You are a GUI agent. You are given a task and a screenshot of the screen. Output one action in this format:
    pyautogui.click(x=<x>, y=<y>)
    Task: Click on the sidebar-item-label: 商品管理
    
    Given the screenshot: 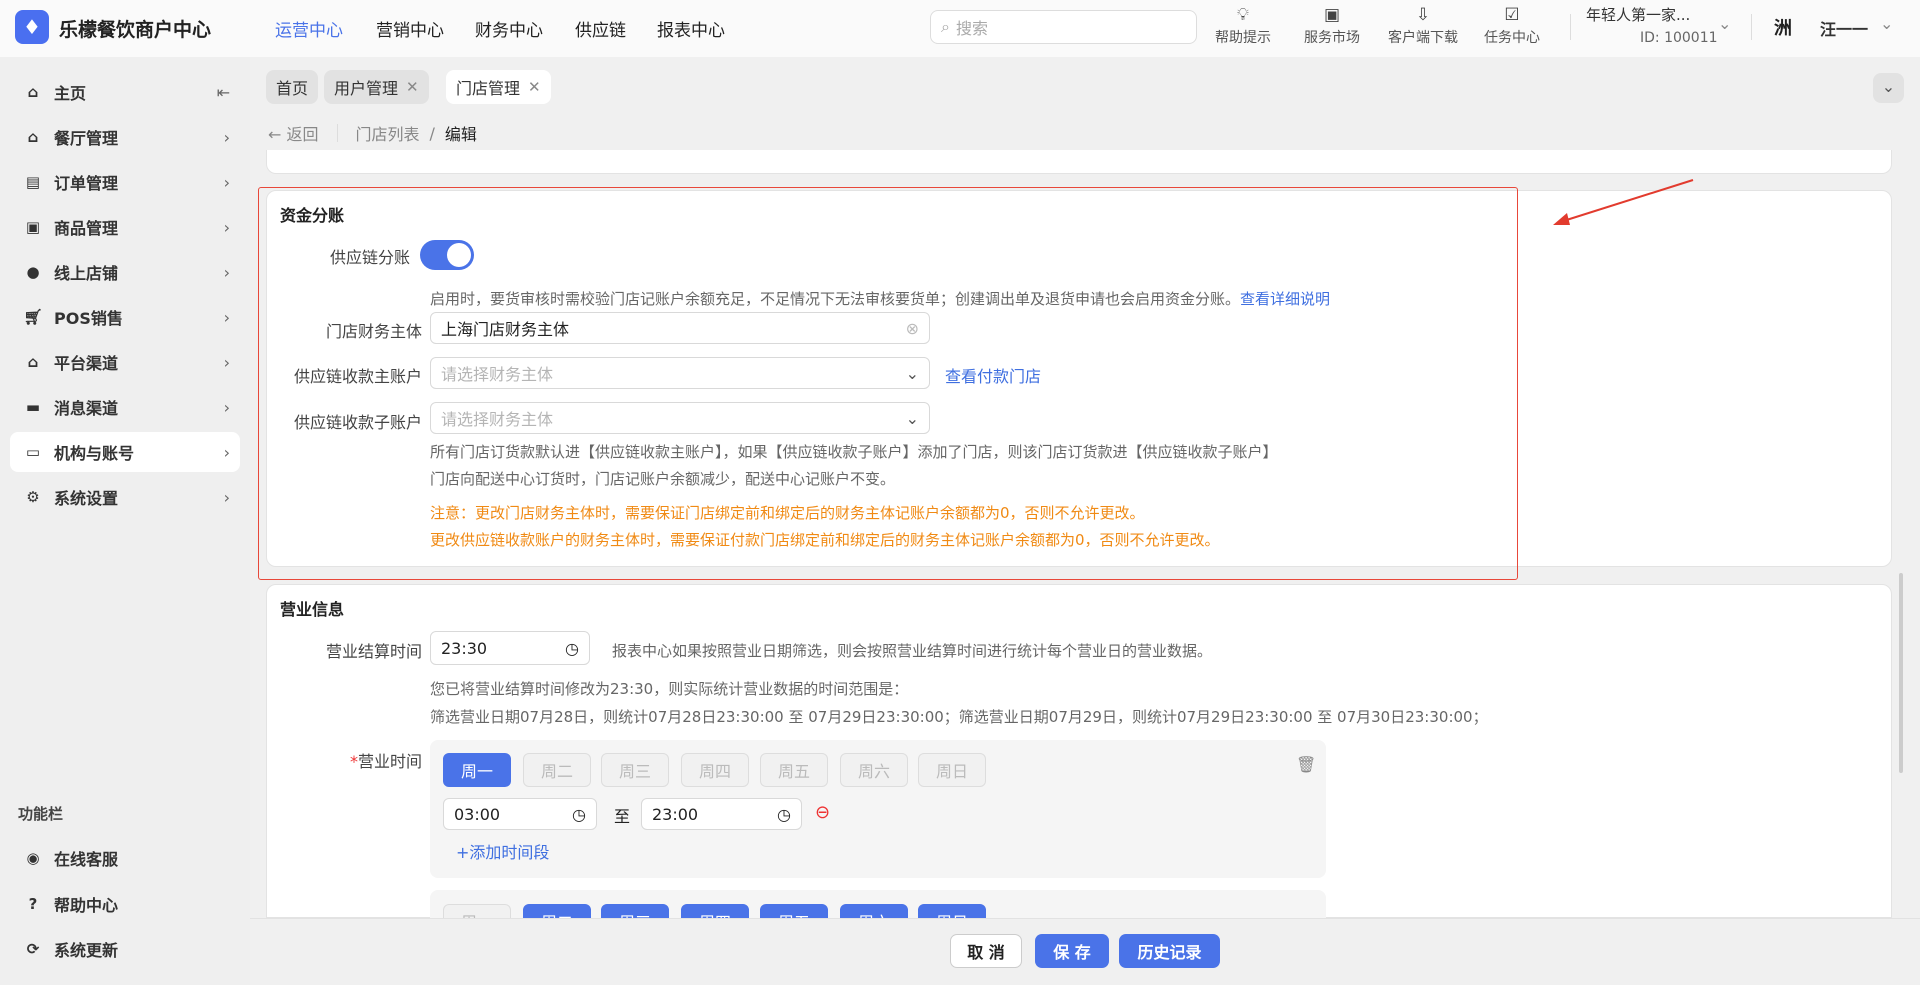 What is the action you would take?
    pyautogui.click(x=86, y=228)
    